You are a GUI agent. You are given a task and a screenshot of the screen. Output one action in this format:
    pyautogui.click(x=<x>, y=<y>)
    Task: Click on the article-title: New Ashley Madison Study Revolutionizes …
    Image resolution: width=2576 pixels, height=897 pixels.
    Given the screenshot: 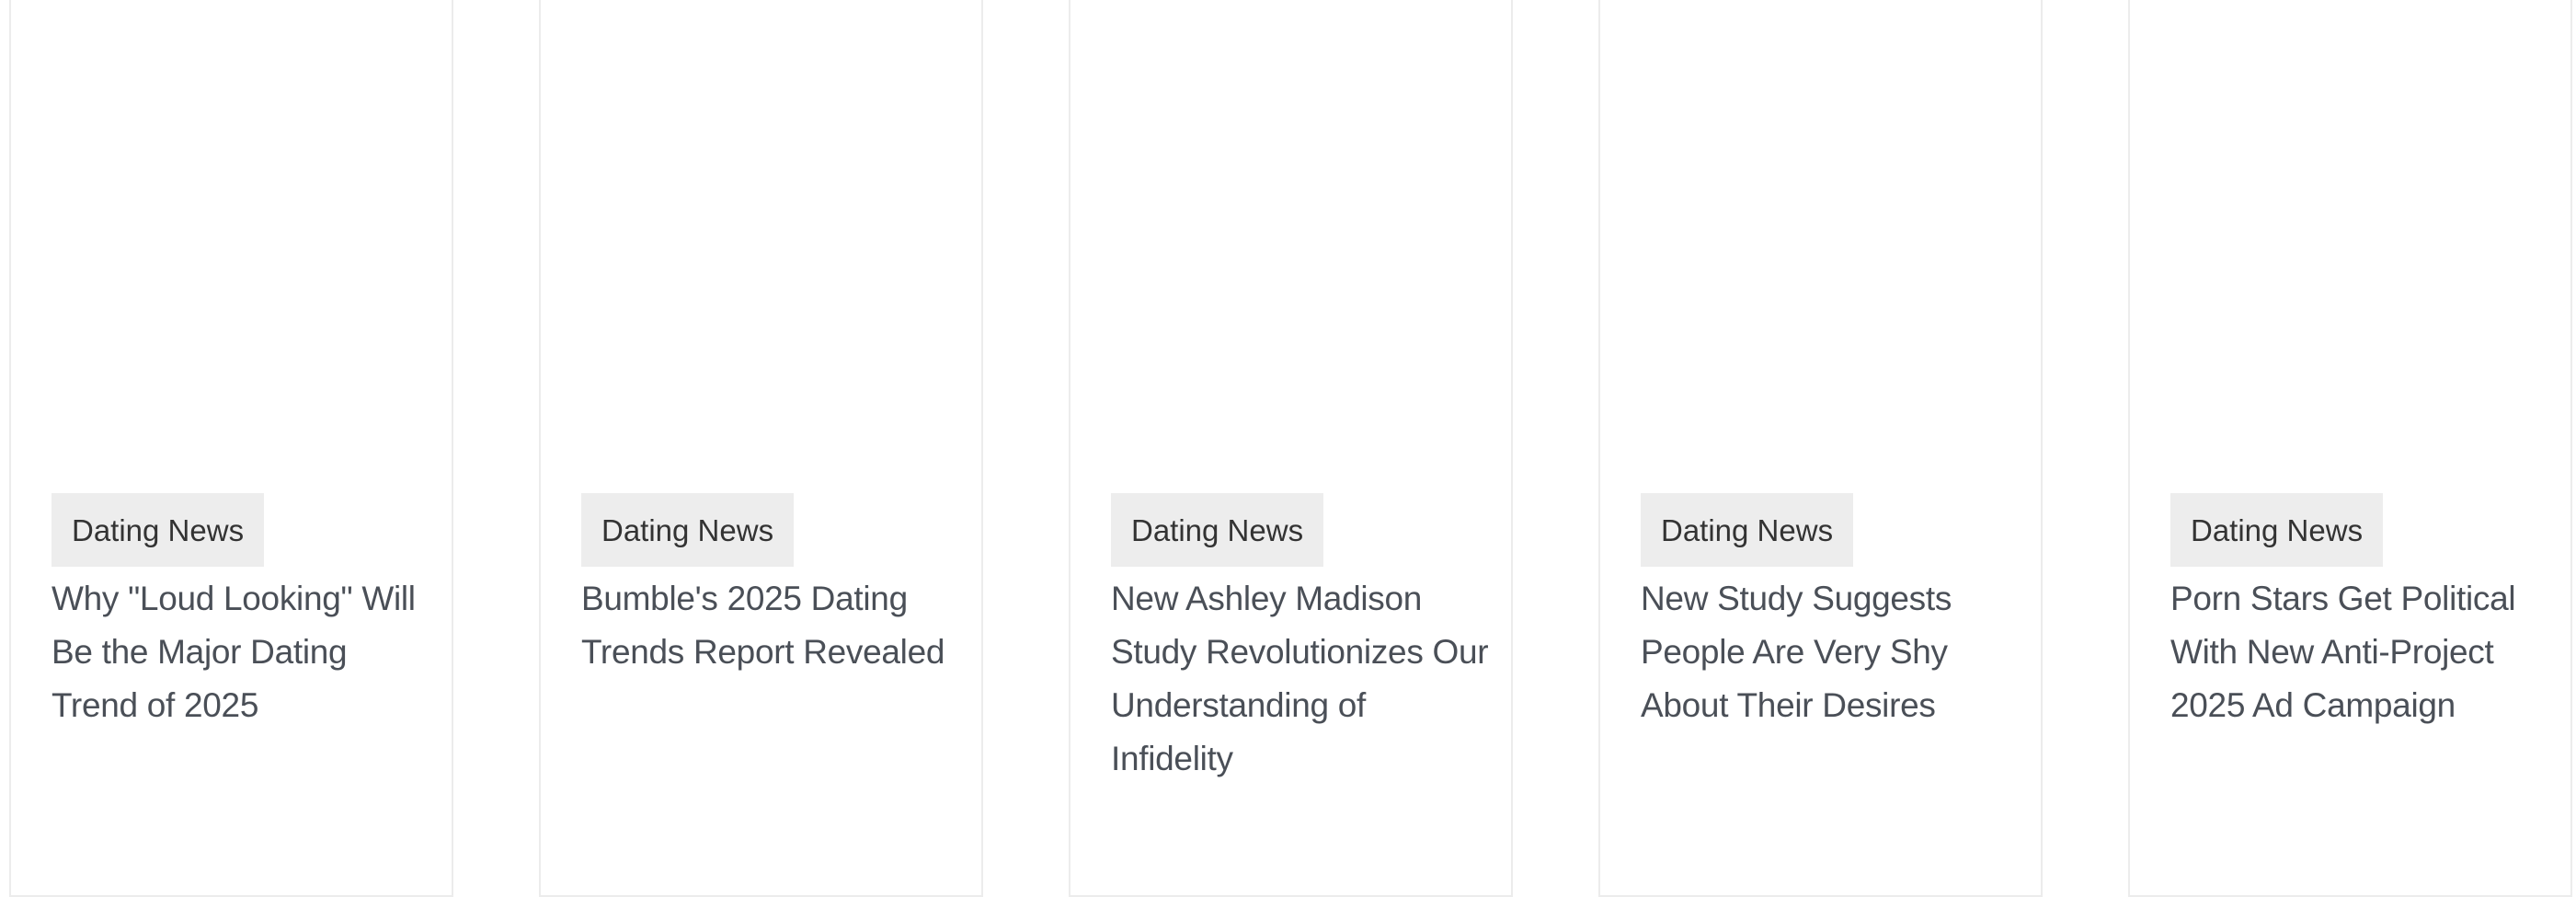 What is the action you would take?
    pyautogui.click(x=1302, y=679)
    